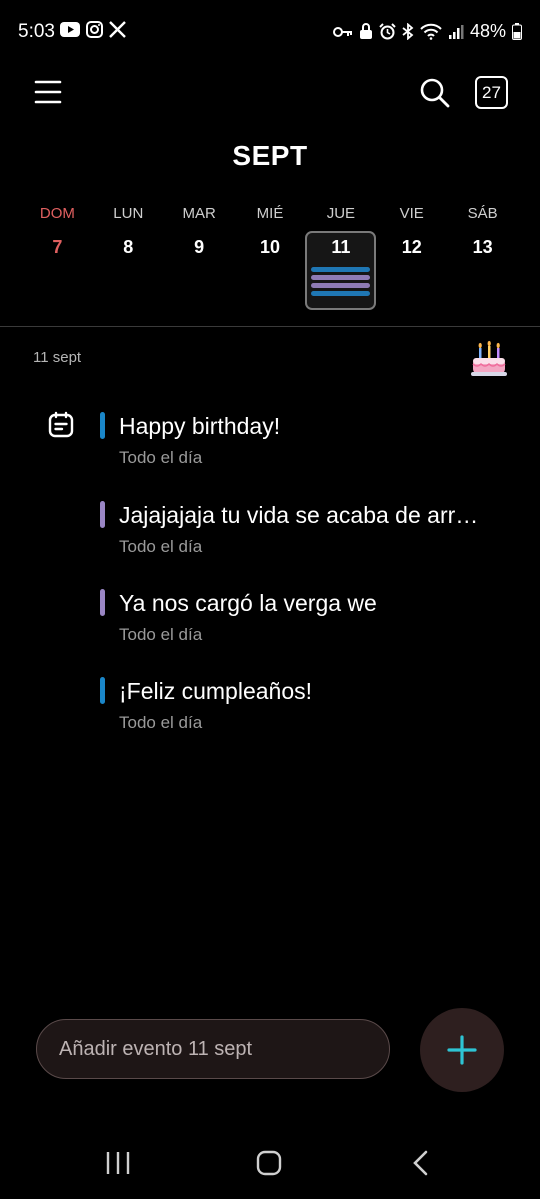 This screenshot has width=540, height=1199. I want to click on month-title: SEPT, so click(270, 155).